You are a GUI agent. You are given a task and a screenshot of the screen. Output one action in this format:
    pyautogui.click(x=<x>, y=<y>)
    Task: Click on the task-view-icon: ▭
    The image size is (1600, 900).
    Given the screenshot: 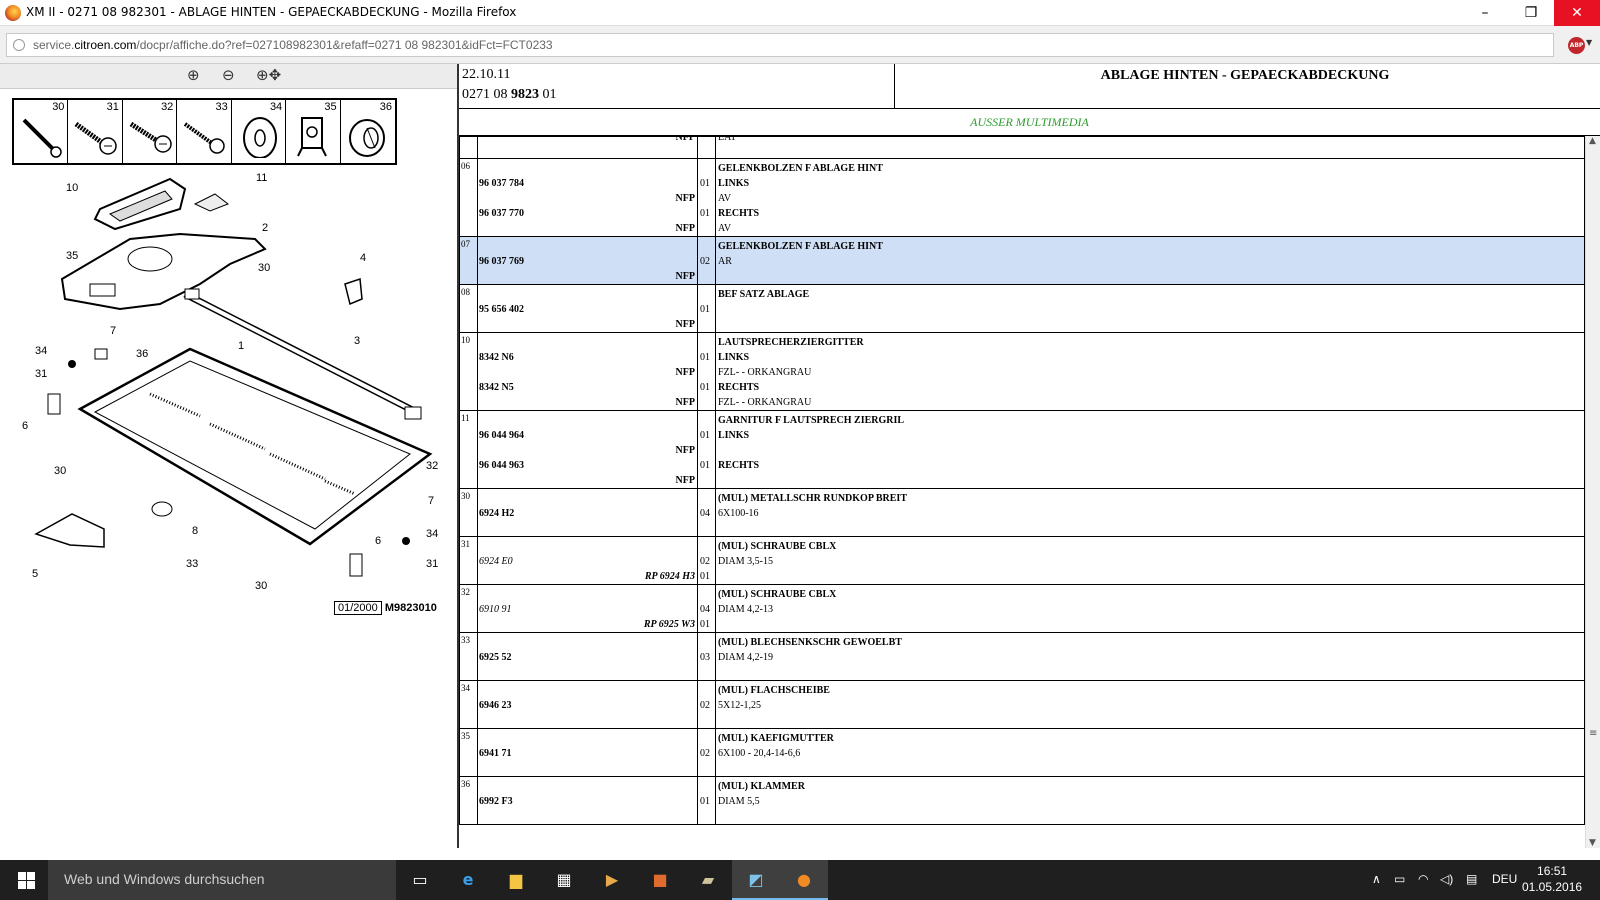 What is the action you would take?
    pyautogui.click(x=420, y=880)
    